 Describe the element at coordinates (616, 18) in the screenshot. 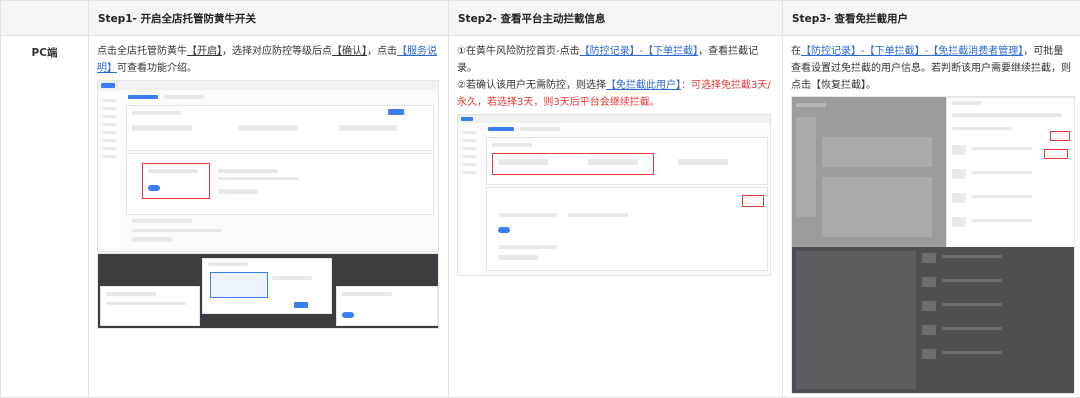

I see `header-step2: Step2- 查看平台主动拦截信息` at that location.